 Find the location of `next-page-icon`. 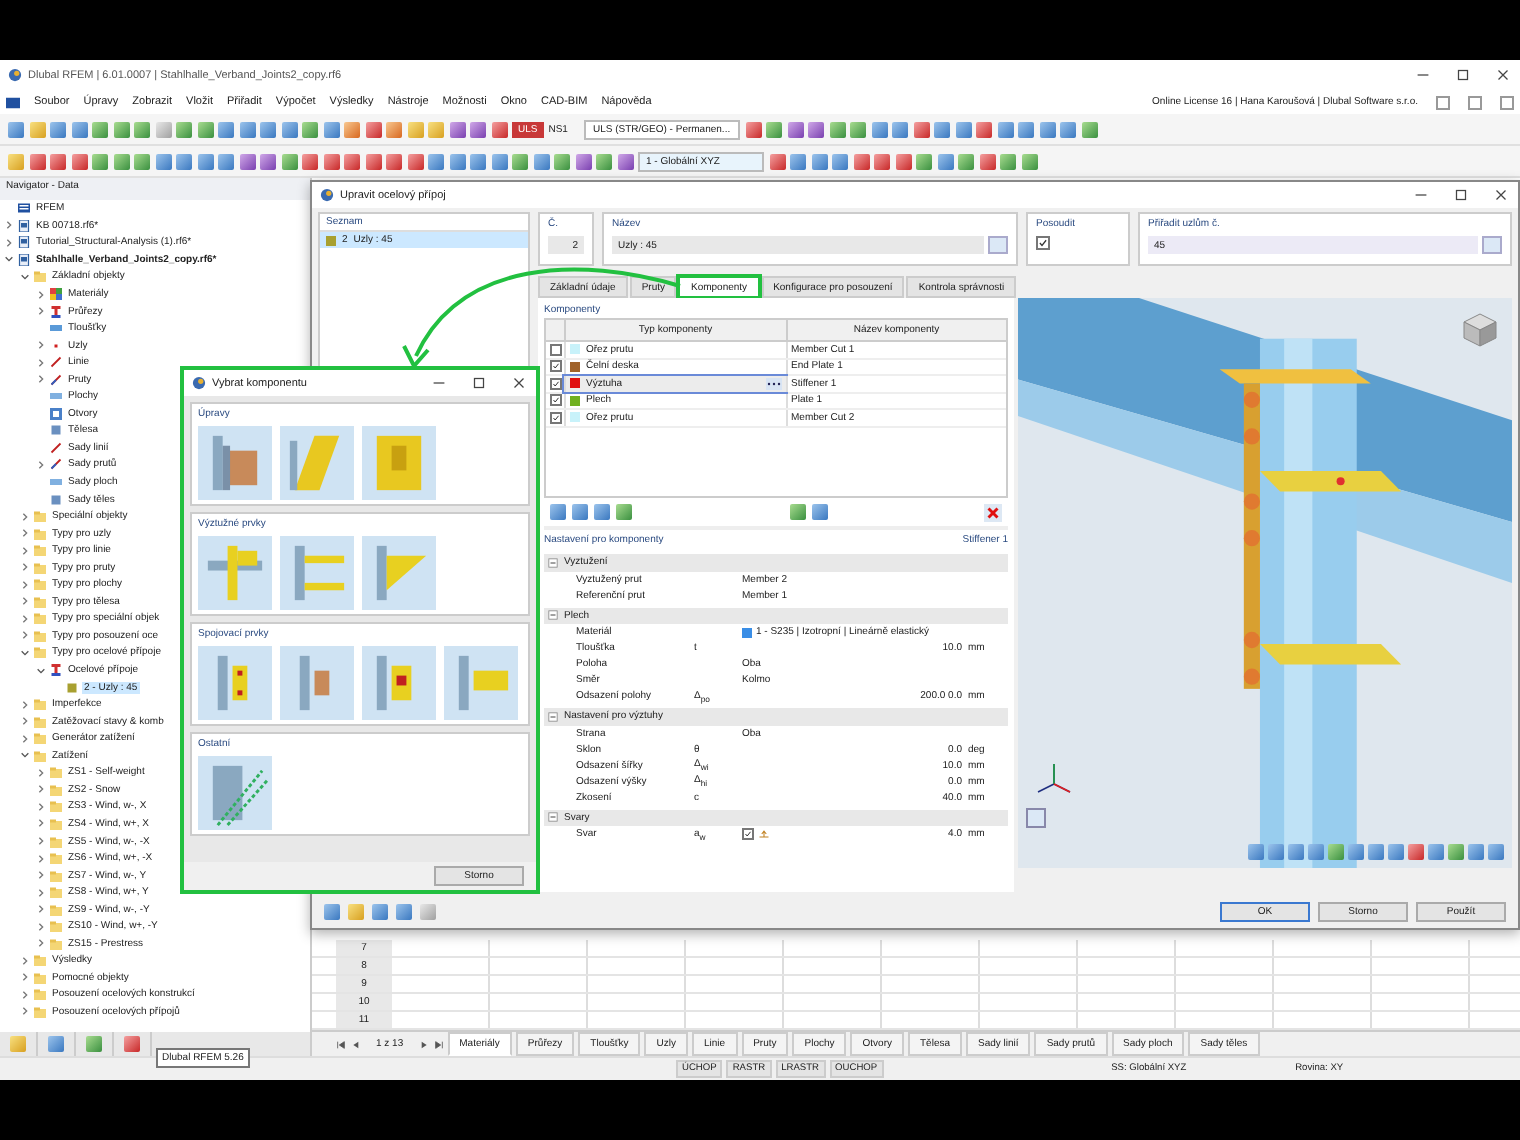

next-page-icon is located at coordinates (424, 1044).